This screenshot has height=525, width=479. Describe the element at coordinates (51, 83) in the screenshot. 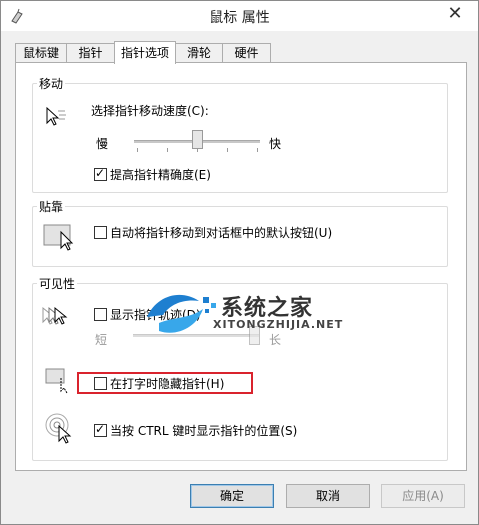

I see `motion-group-label: 移动` at that location.